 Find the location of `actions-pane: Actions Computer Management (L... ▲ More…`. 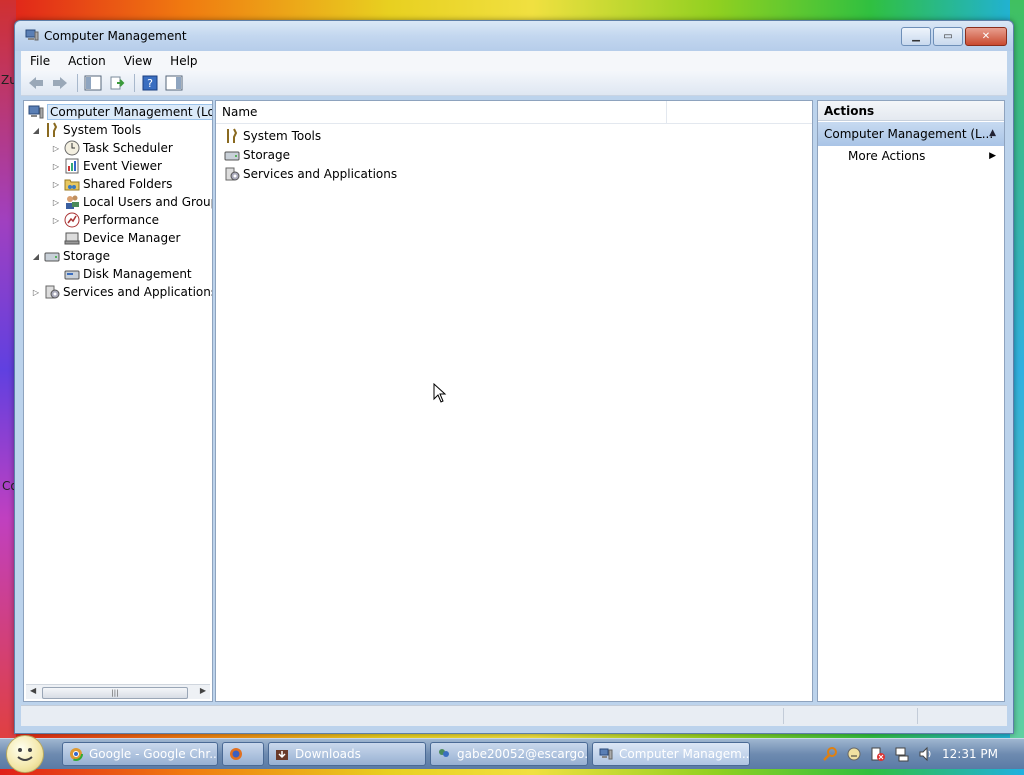

actions-pane: Actions Computer Management (L... ▲ More… is located at coordinates (911, 401).